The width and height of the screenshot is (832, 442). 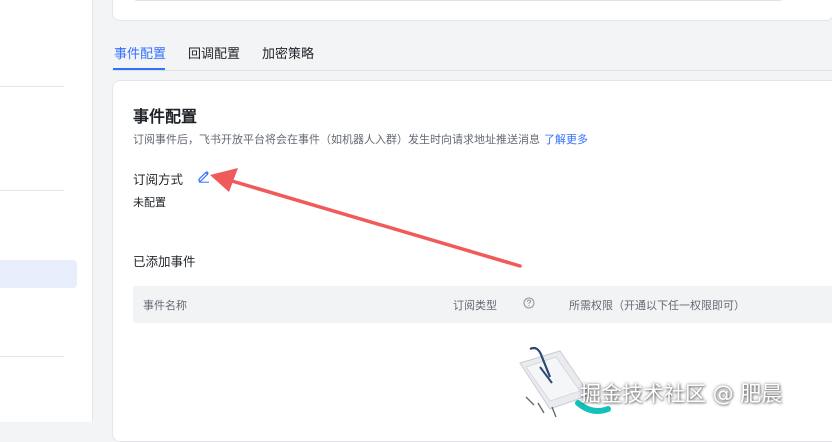 What do you see at coordinates (149, 202) in the screenshot?
I see `subscription-status: 未配置` at bounding box center [149, 202].